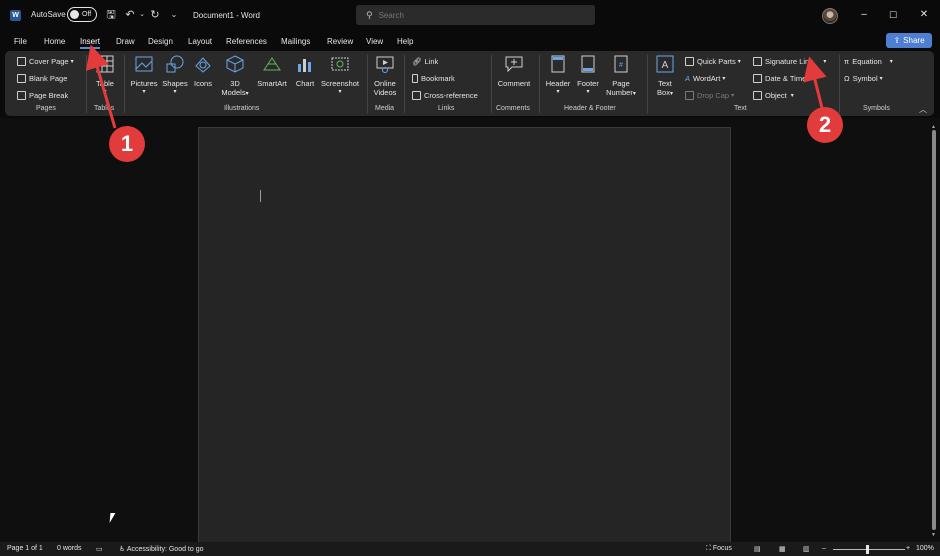 The width and height of the screenshot is (940, 556). Describe the element at coordinates (90, 43) in the screenshot. I see `tab-insert: Insert` at that location.